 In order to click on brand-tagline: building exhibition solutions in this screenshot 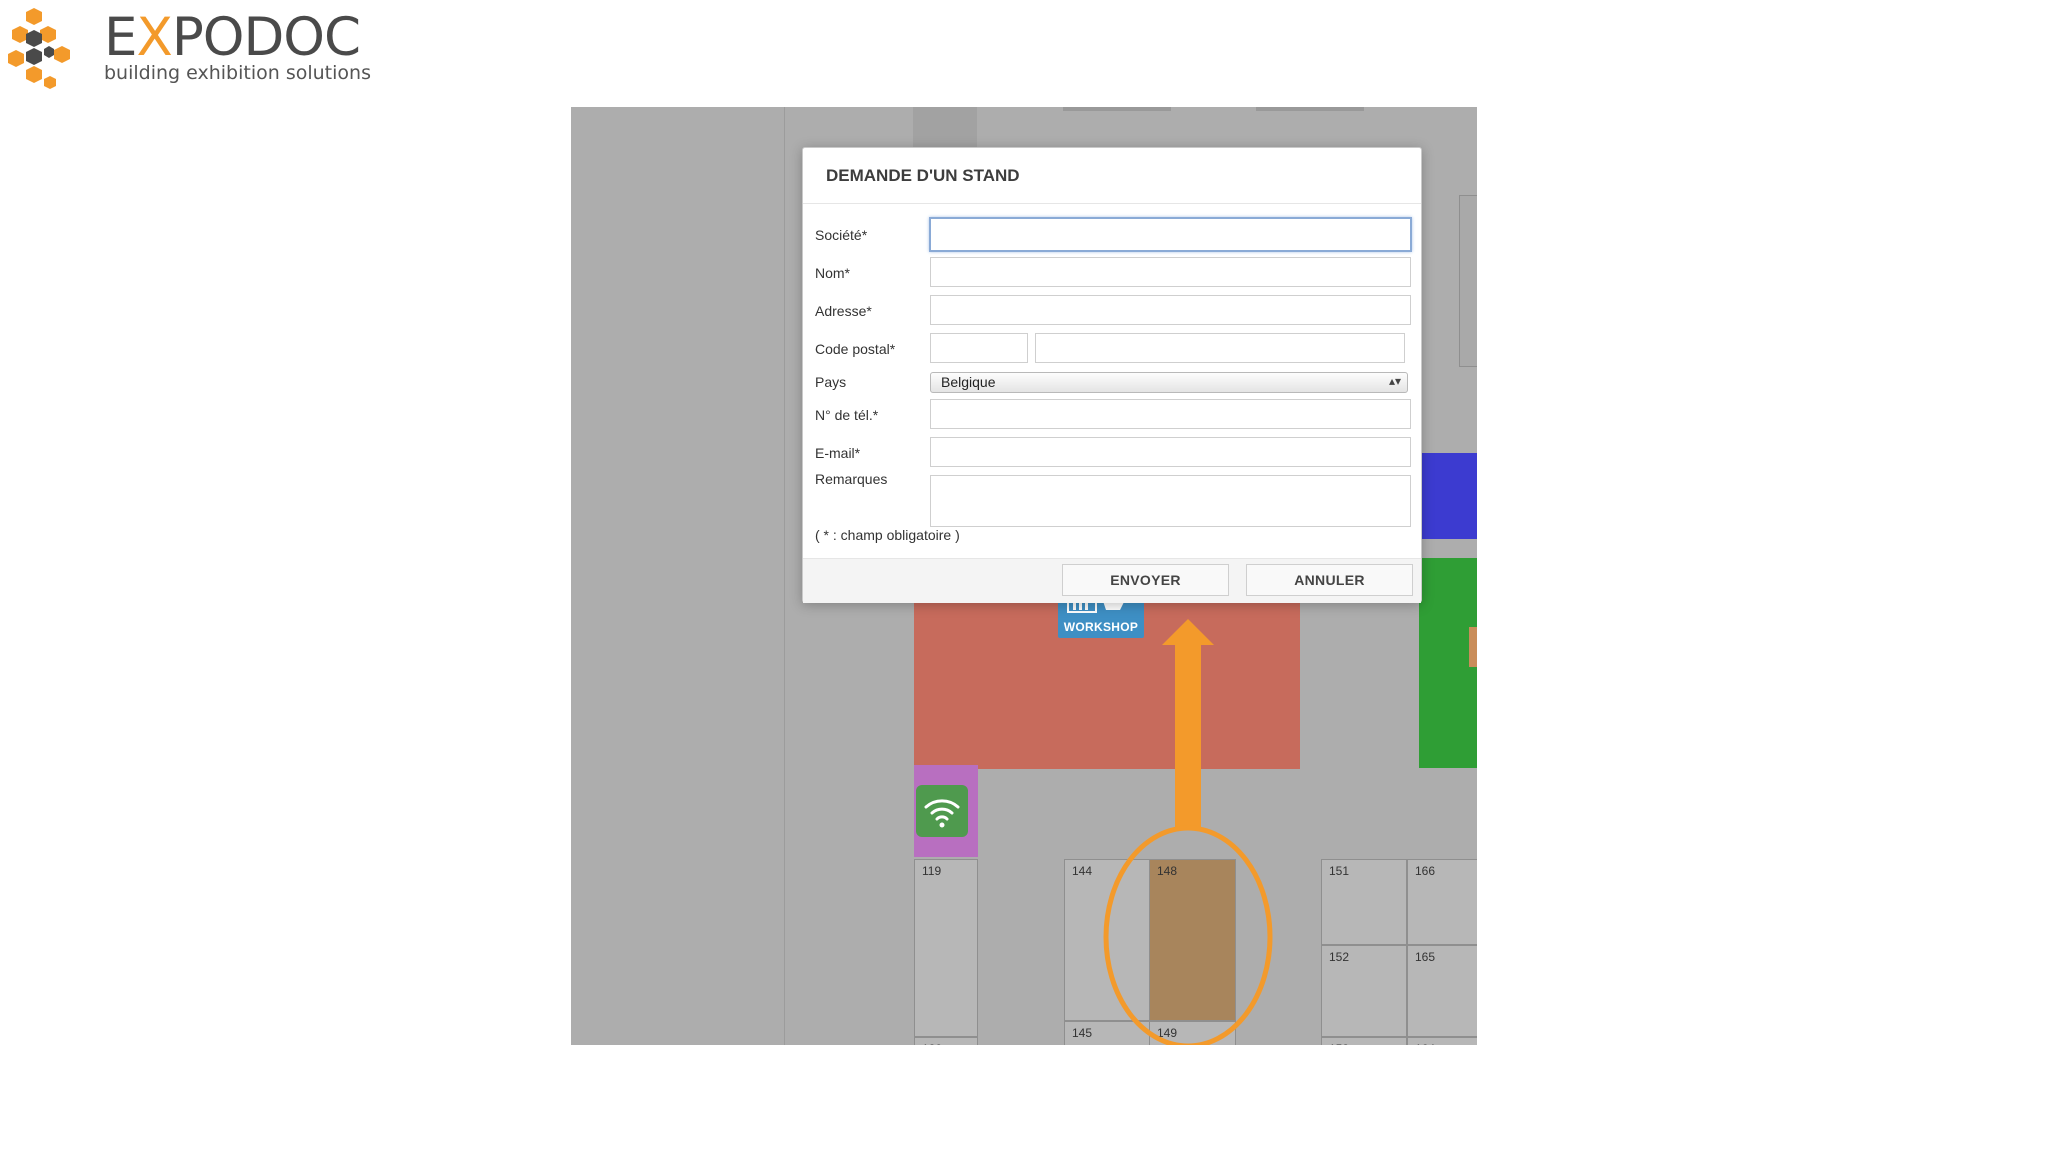, I will do `click(237, 73)`.